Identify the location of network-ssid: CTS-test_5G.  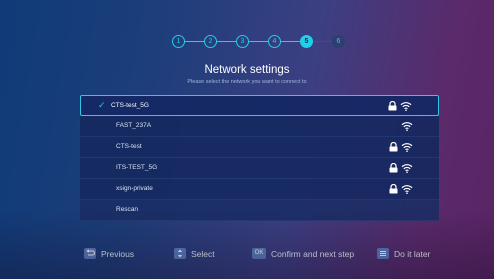
(130, 105).